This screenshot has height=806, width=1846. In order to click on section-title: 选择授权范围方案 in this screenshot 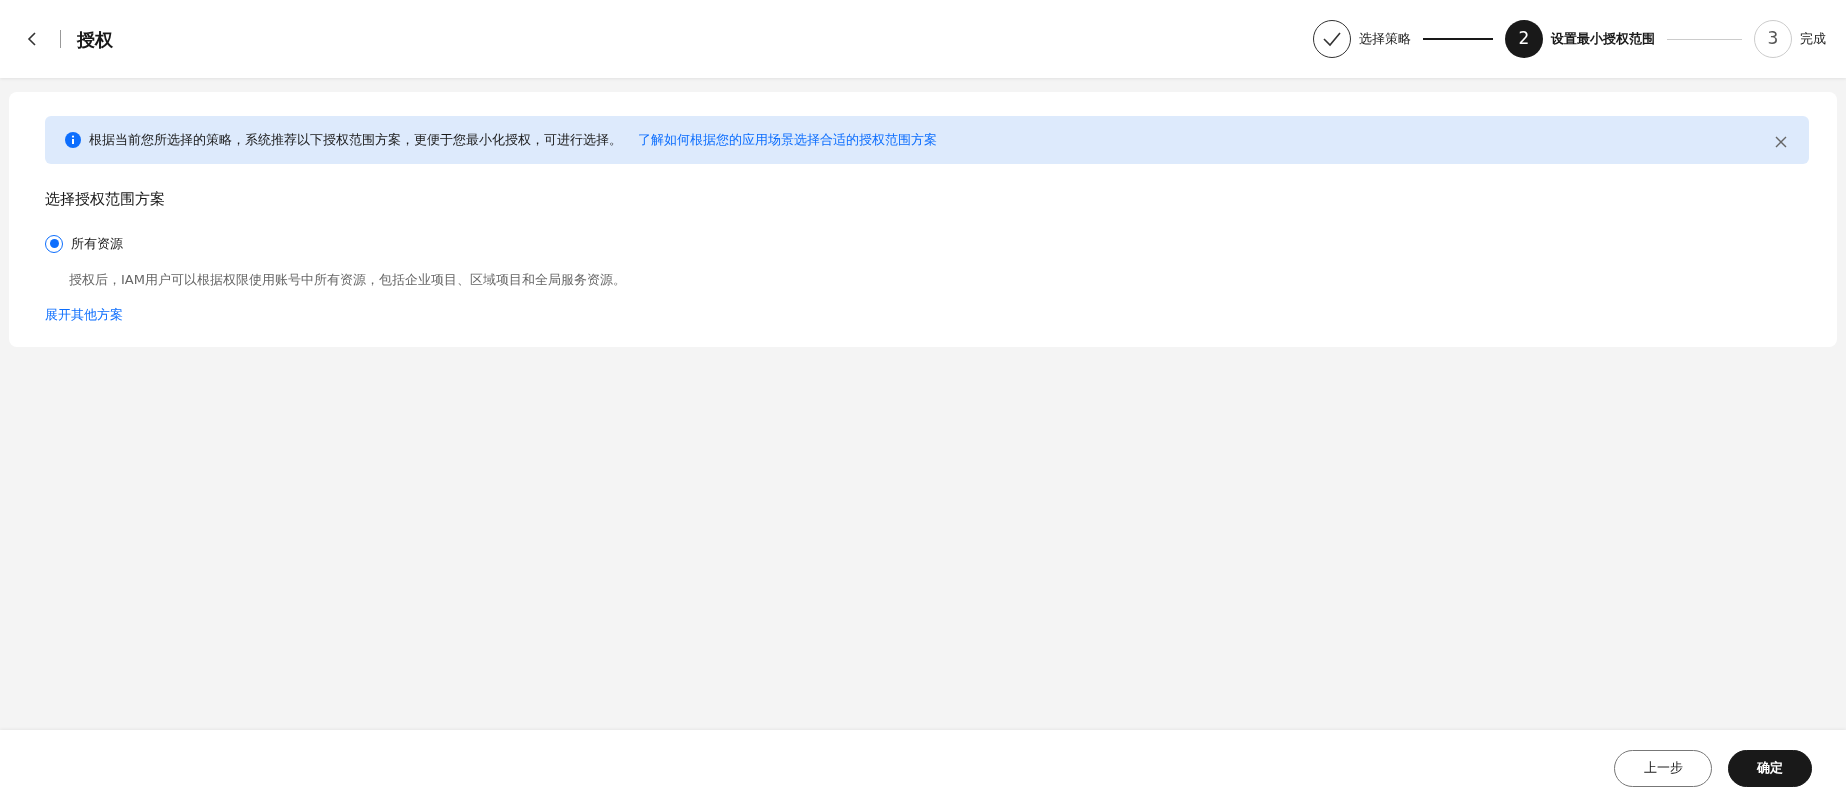, I will do `click(105, 199)`.